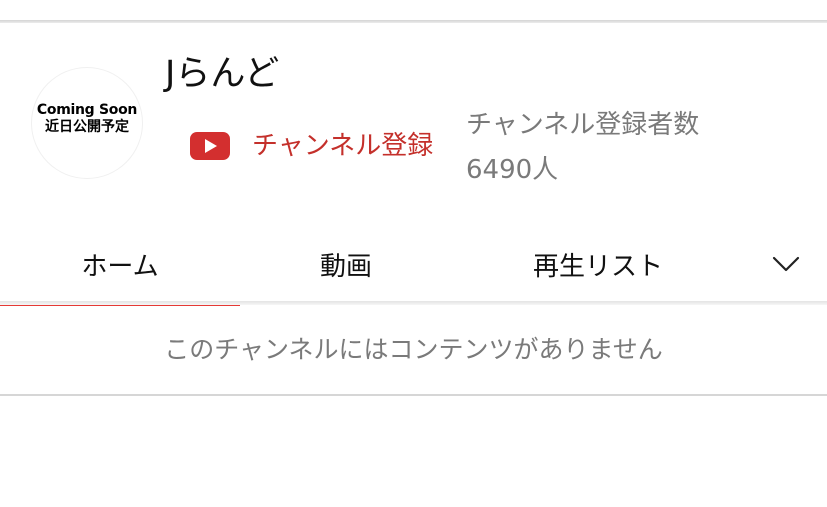  I want to click on tab-playlists: 再生リスト, so click(598, 264).